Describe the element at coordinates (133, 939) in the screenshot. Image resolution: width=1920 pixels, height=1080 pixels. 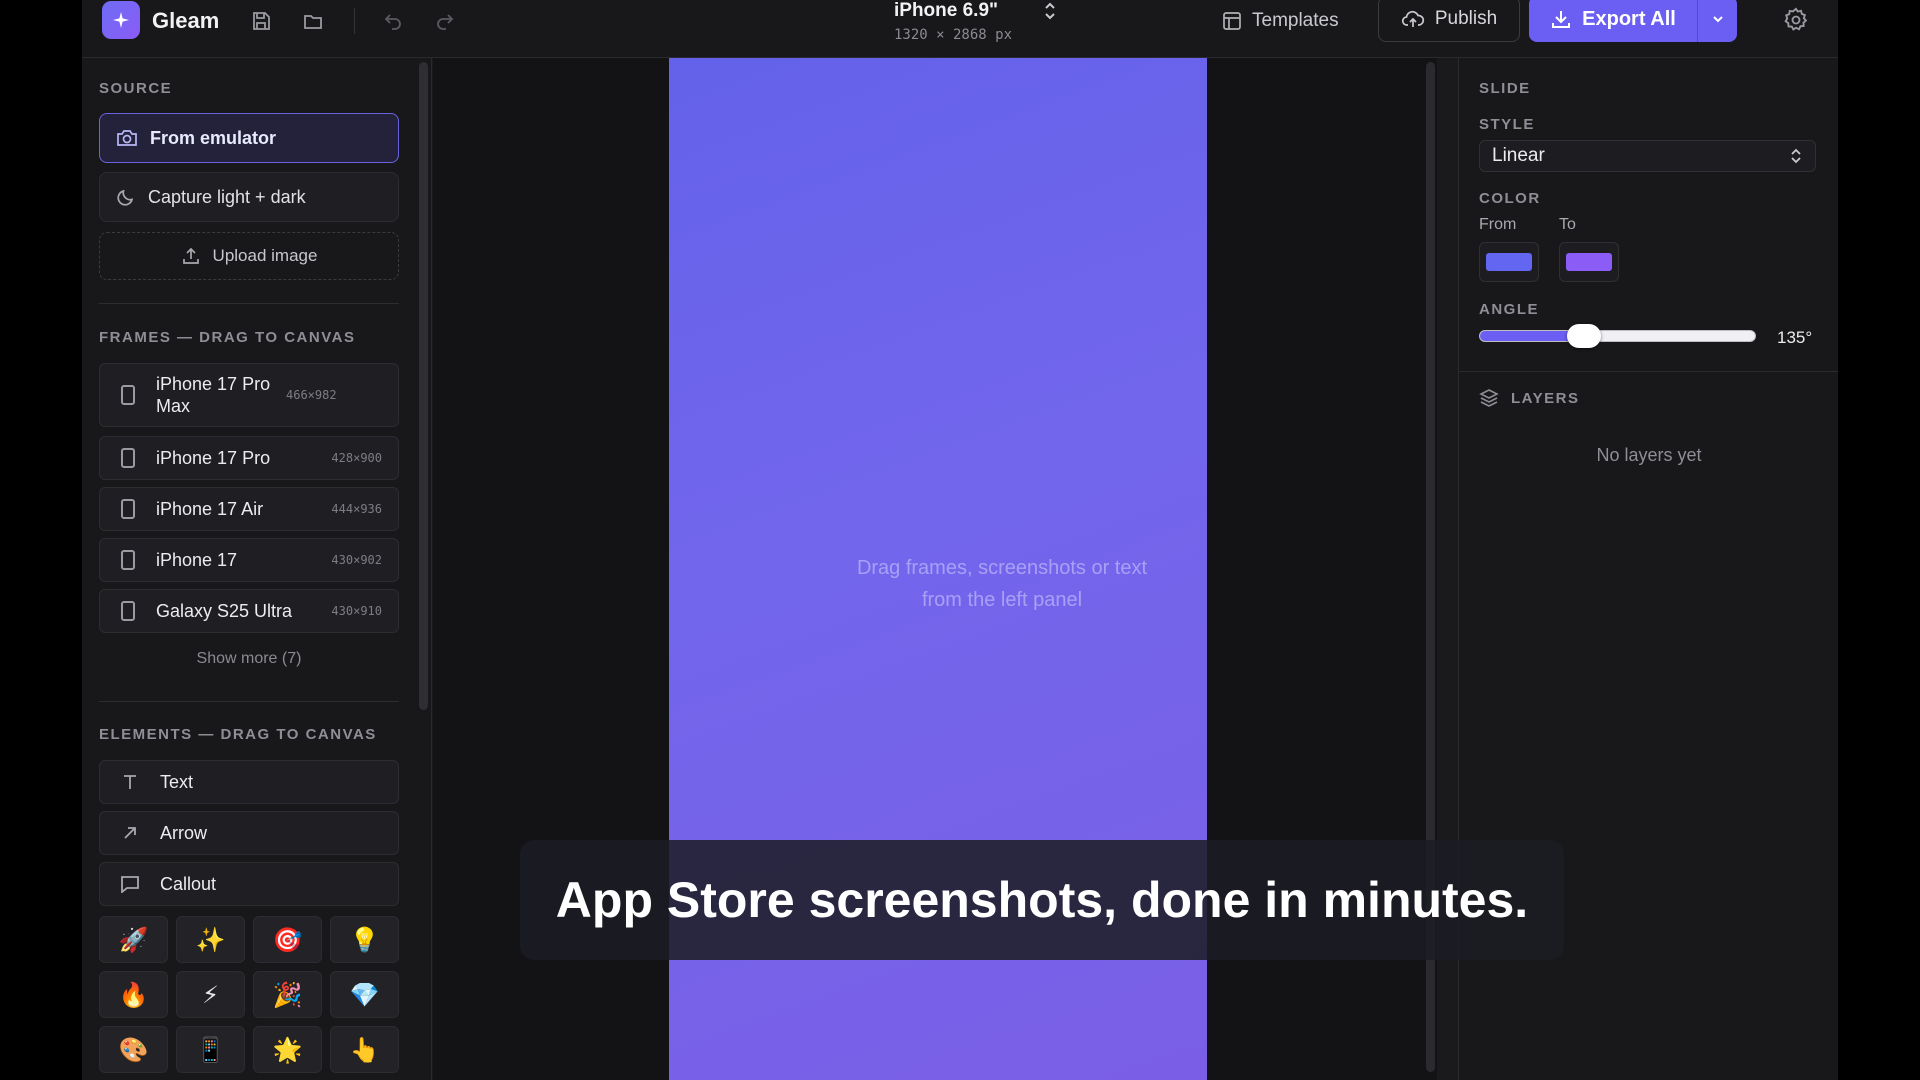
I see `emoji-rocket: 🚀` at that location.